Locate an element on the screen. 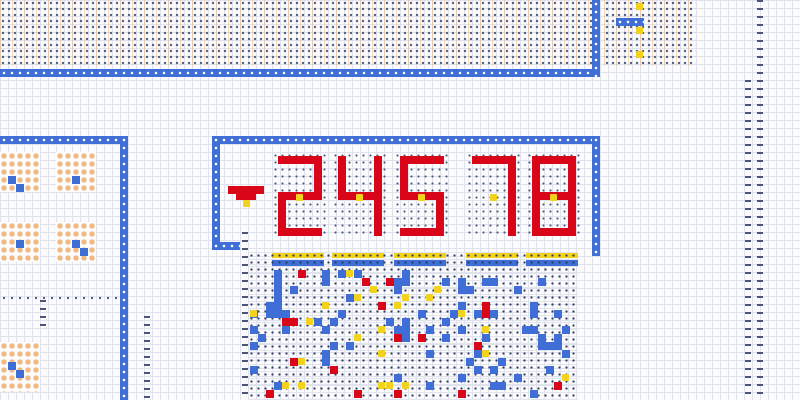  display-frame-top is located at coordinates (406, 140).